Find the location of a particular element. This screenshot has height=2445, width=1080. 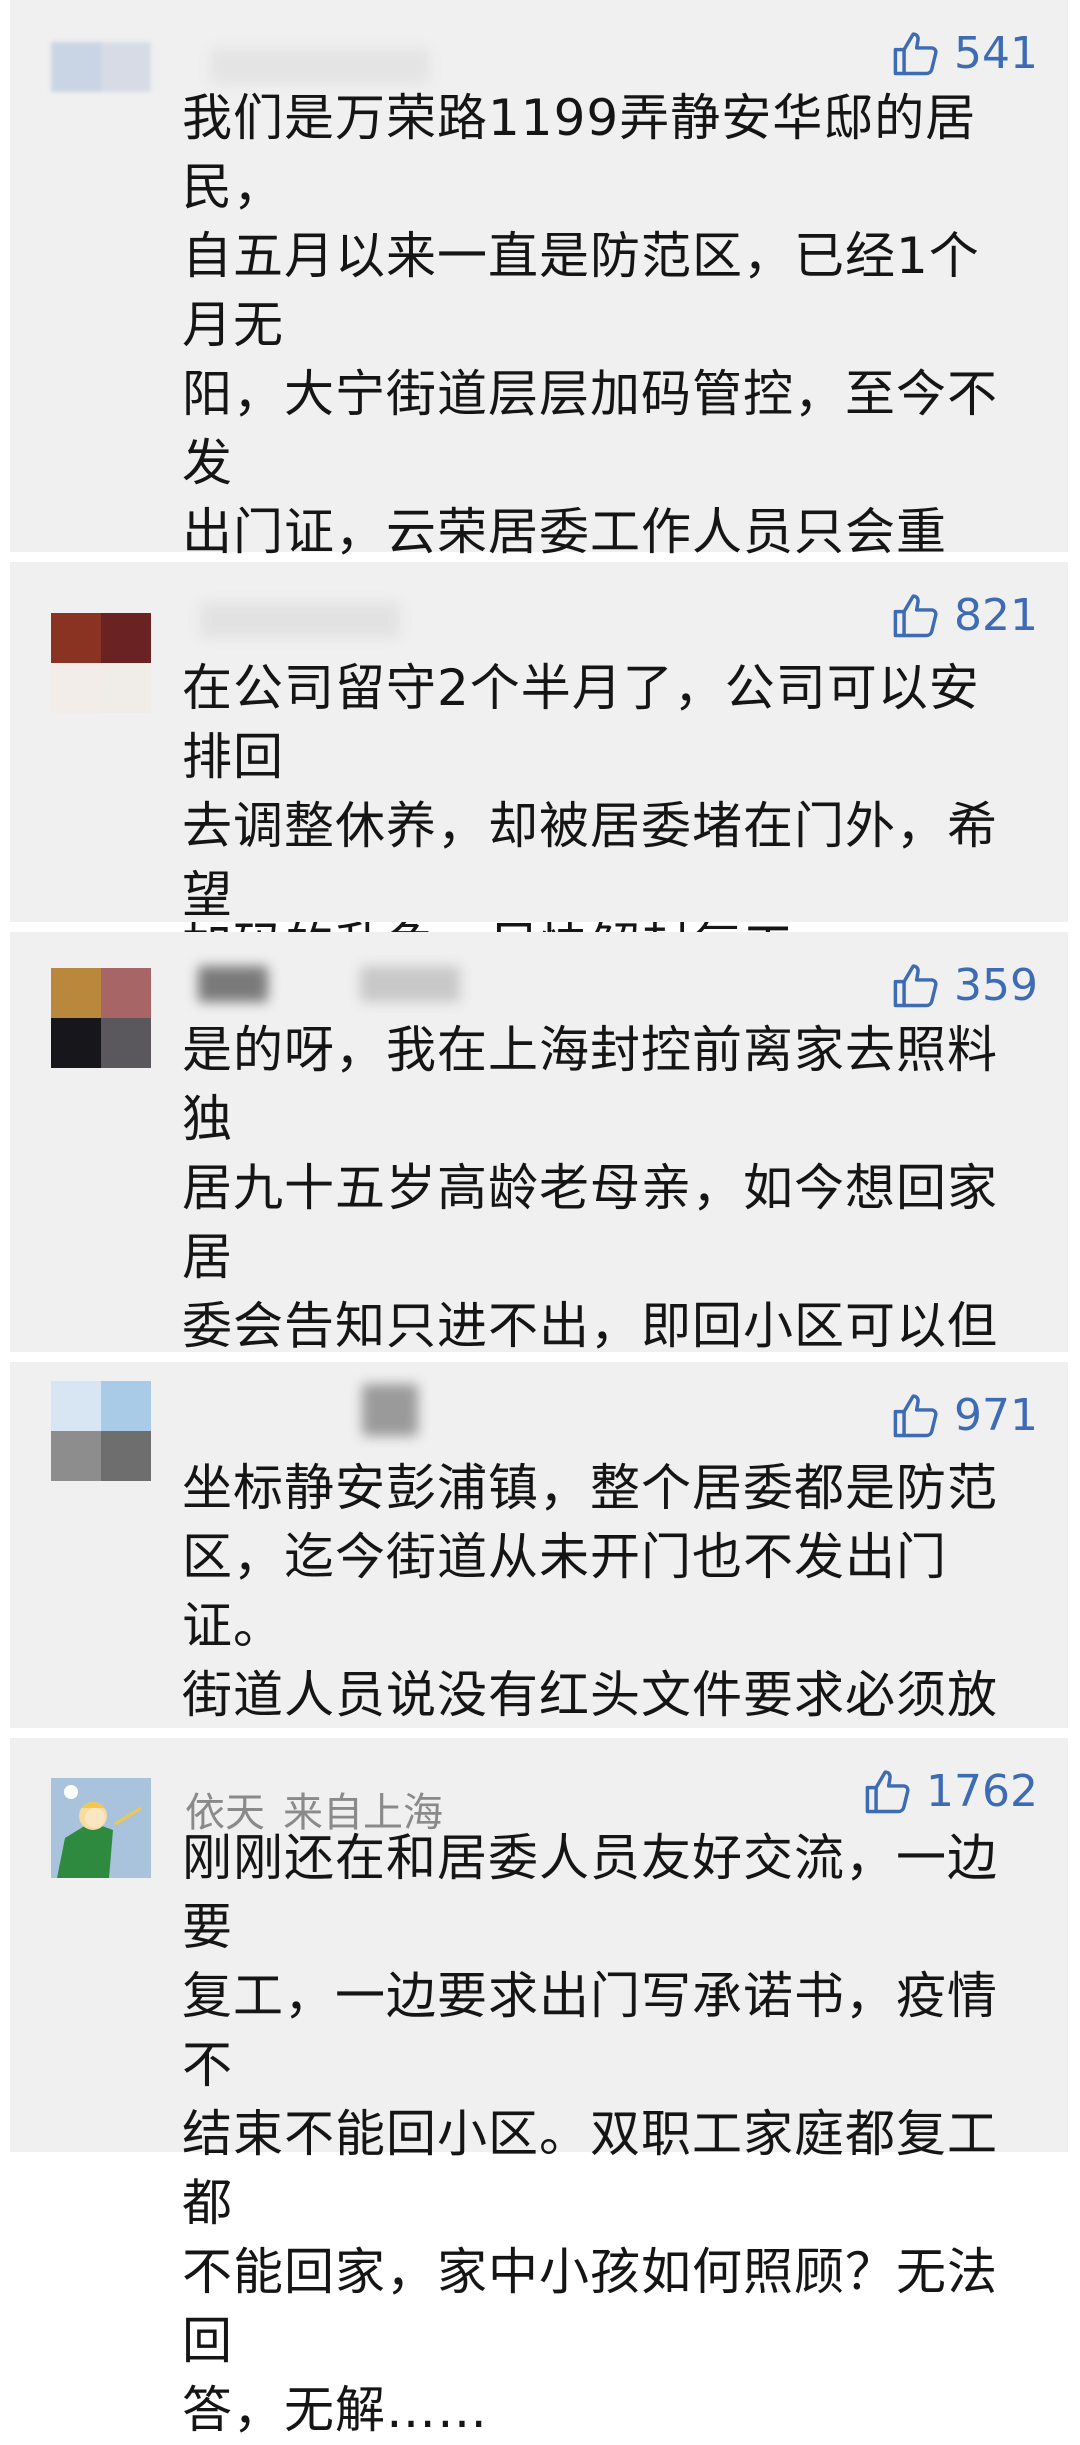

like-counter: 1762 is located at coordinates (950, 1792).